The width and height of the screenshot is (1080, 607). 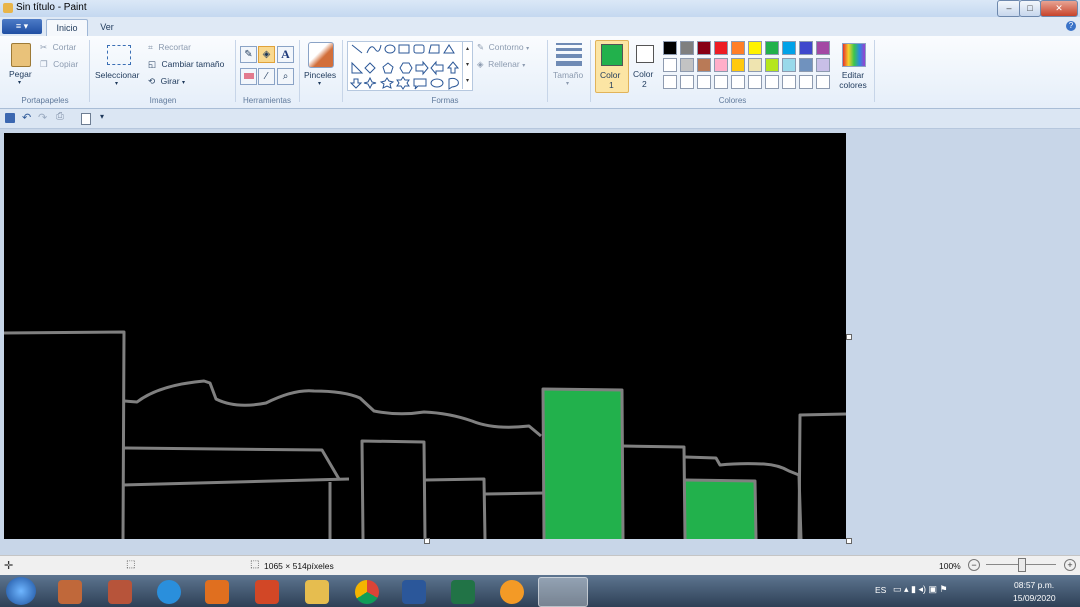 I want to click on eraser-icon, so click(x=248, y=76).